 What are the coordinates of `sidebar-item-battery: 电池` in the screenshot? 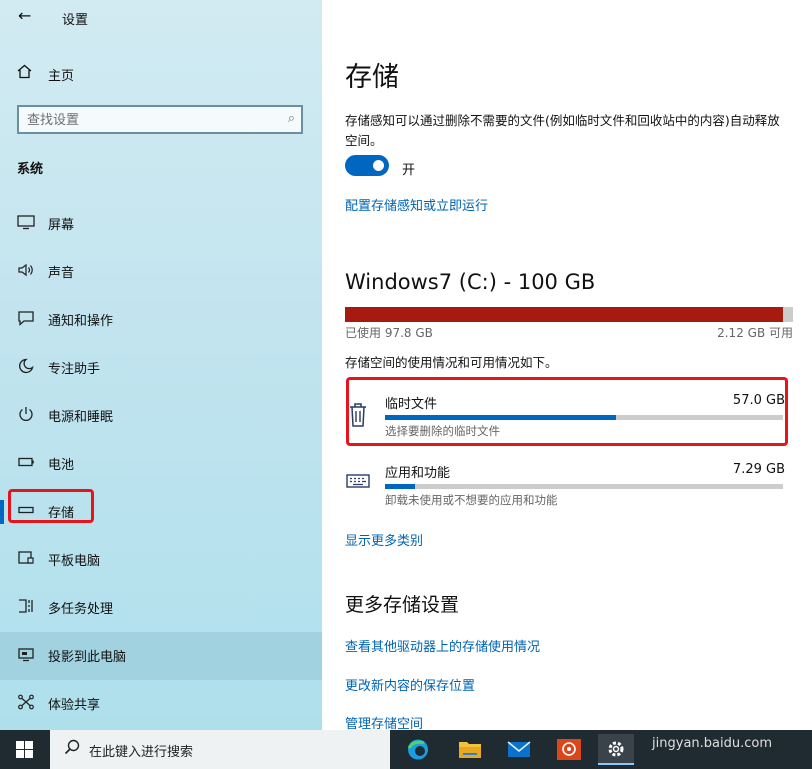 It's located at (161, 464).